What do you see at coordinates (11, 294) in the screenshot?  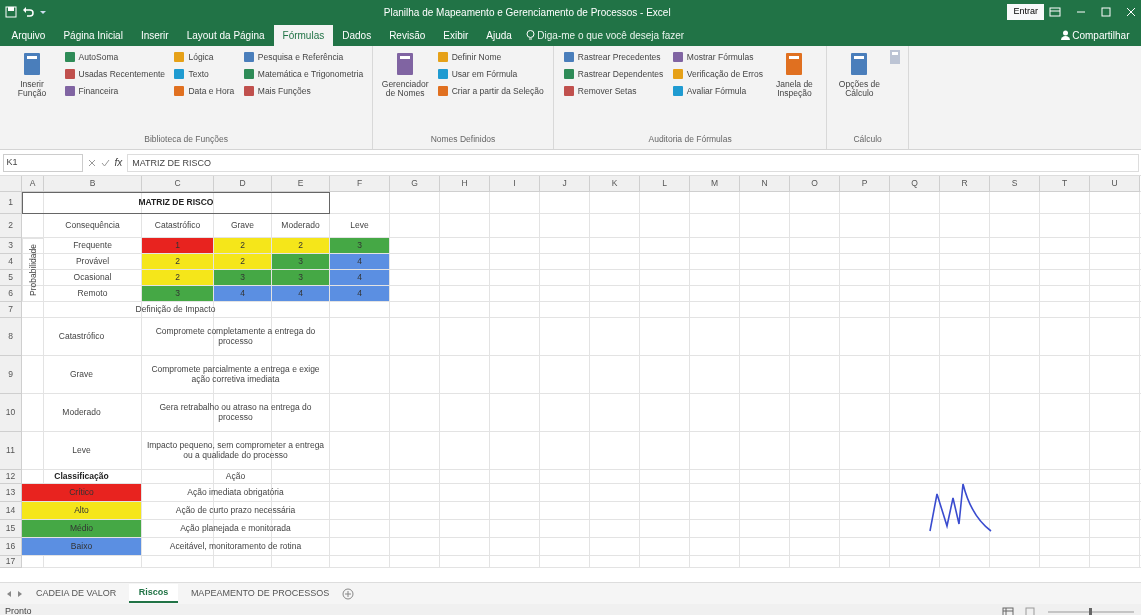 I see `row-header: 6` at bounding box center [11, 294].